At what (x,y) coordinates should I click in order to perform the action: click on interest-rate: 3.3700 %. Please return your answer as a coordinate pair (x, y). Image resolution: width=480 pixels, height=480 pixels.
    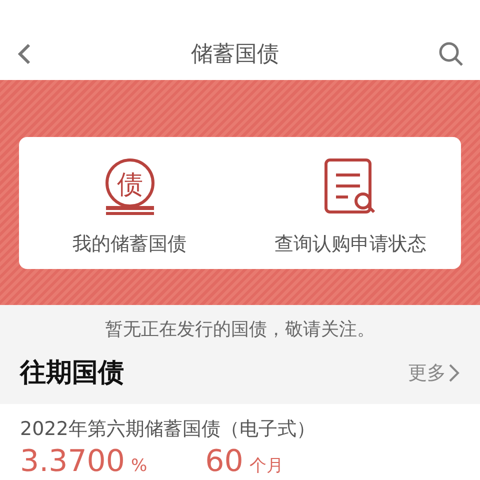
    Looking at the image, I should click on (84, 461).